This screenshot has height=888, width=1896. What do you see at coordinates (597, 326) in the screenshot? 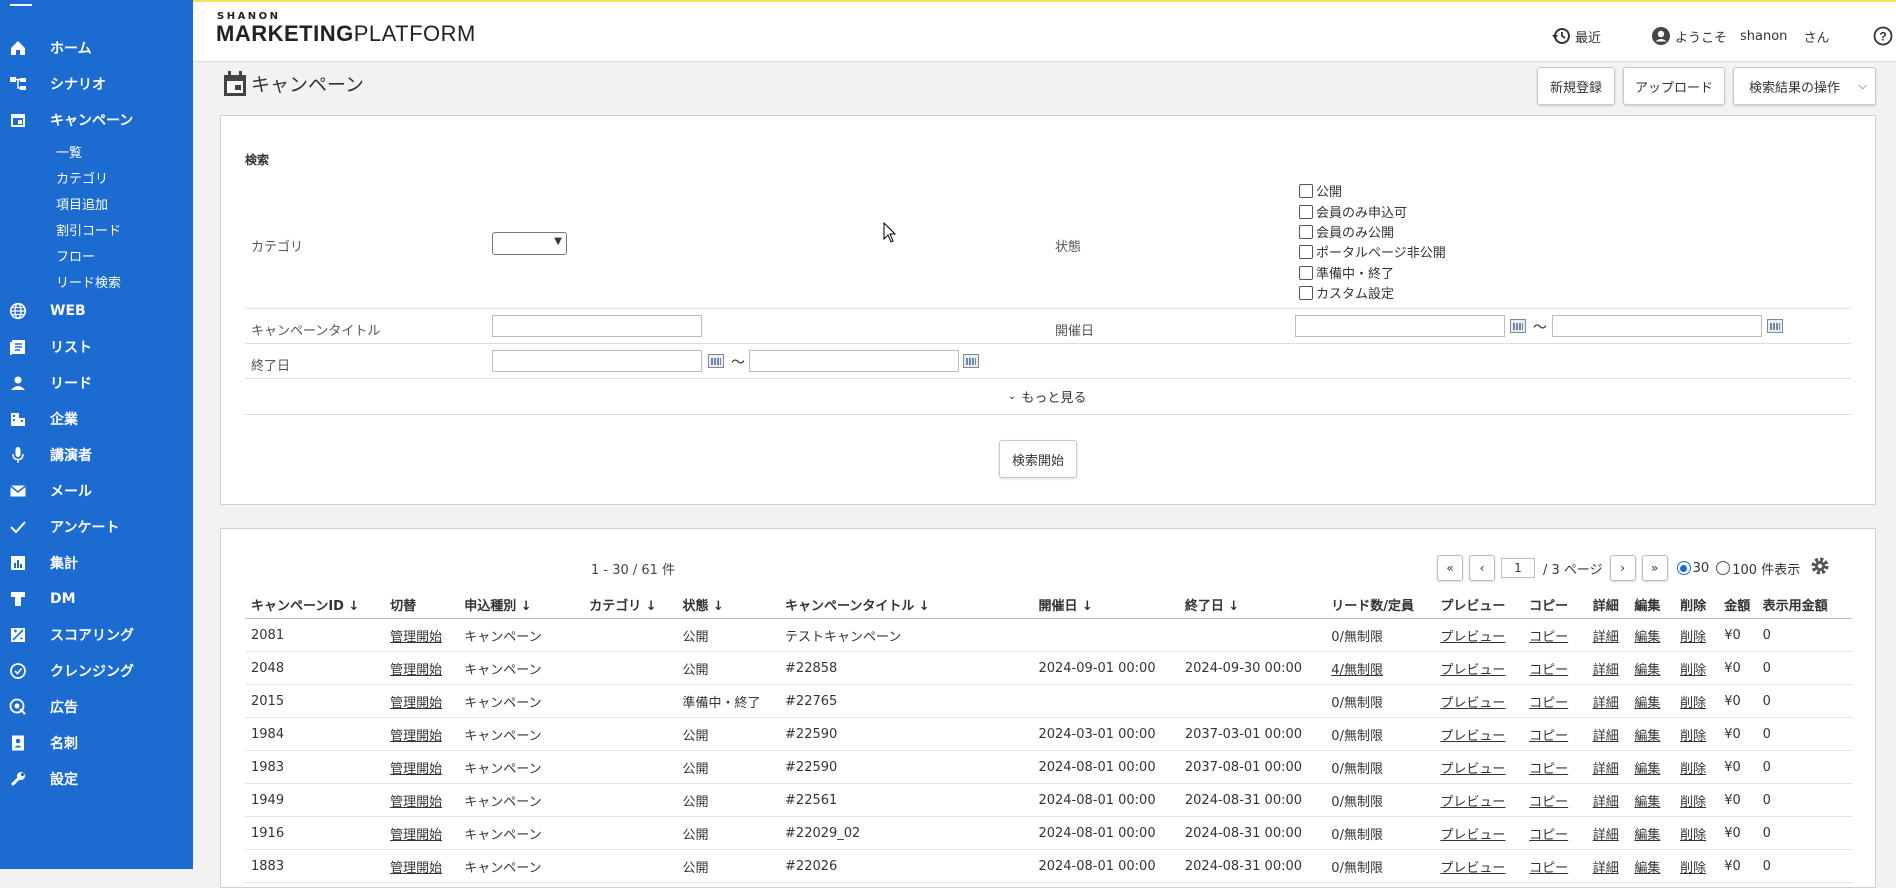
I see `campaign-title-input` at bounding box center [597, 326].